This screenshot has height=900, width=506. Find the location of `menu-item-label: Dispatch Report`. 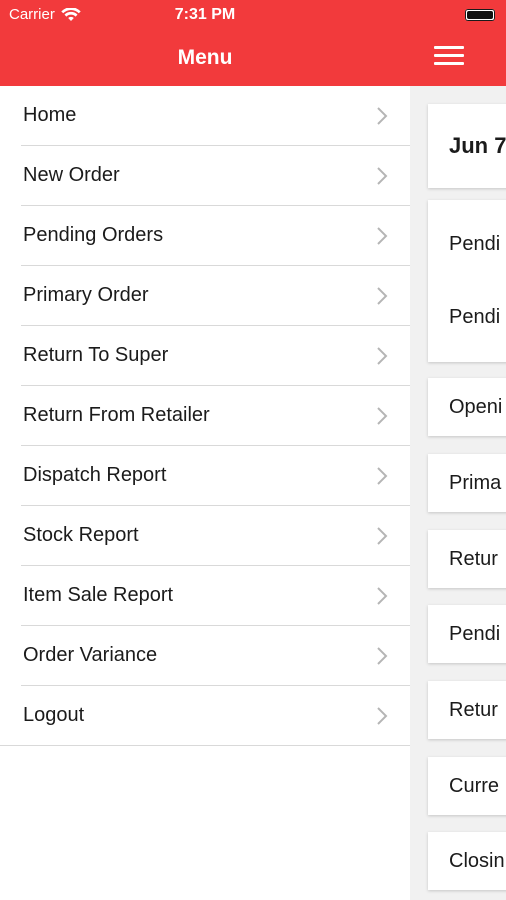

menu-item-label: Dispatch Report is located at coordinates (95, 475).